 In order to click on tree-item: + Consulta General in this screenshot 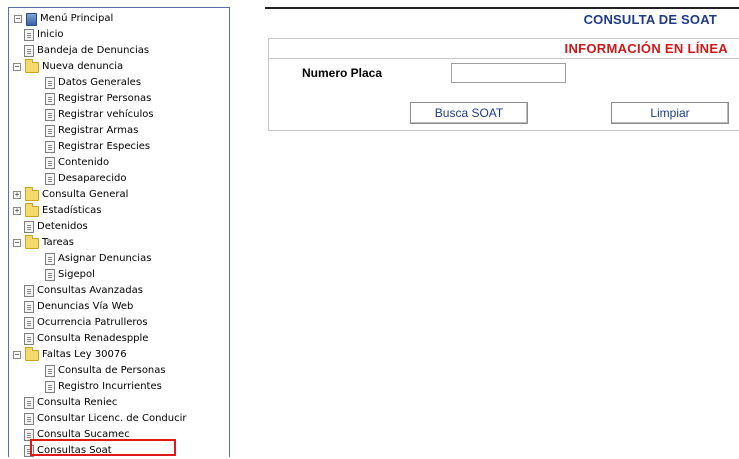, I will do `click(71, 194)`.